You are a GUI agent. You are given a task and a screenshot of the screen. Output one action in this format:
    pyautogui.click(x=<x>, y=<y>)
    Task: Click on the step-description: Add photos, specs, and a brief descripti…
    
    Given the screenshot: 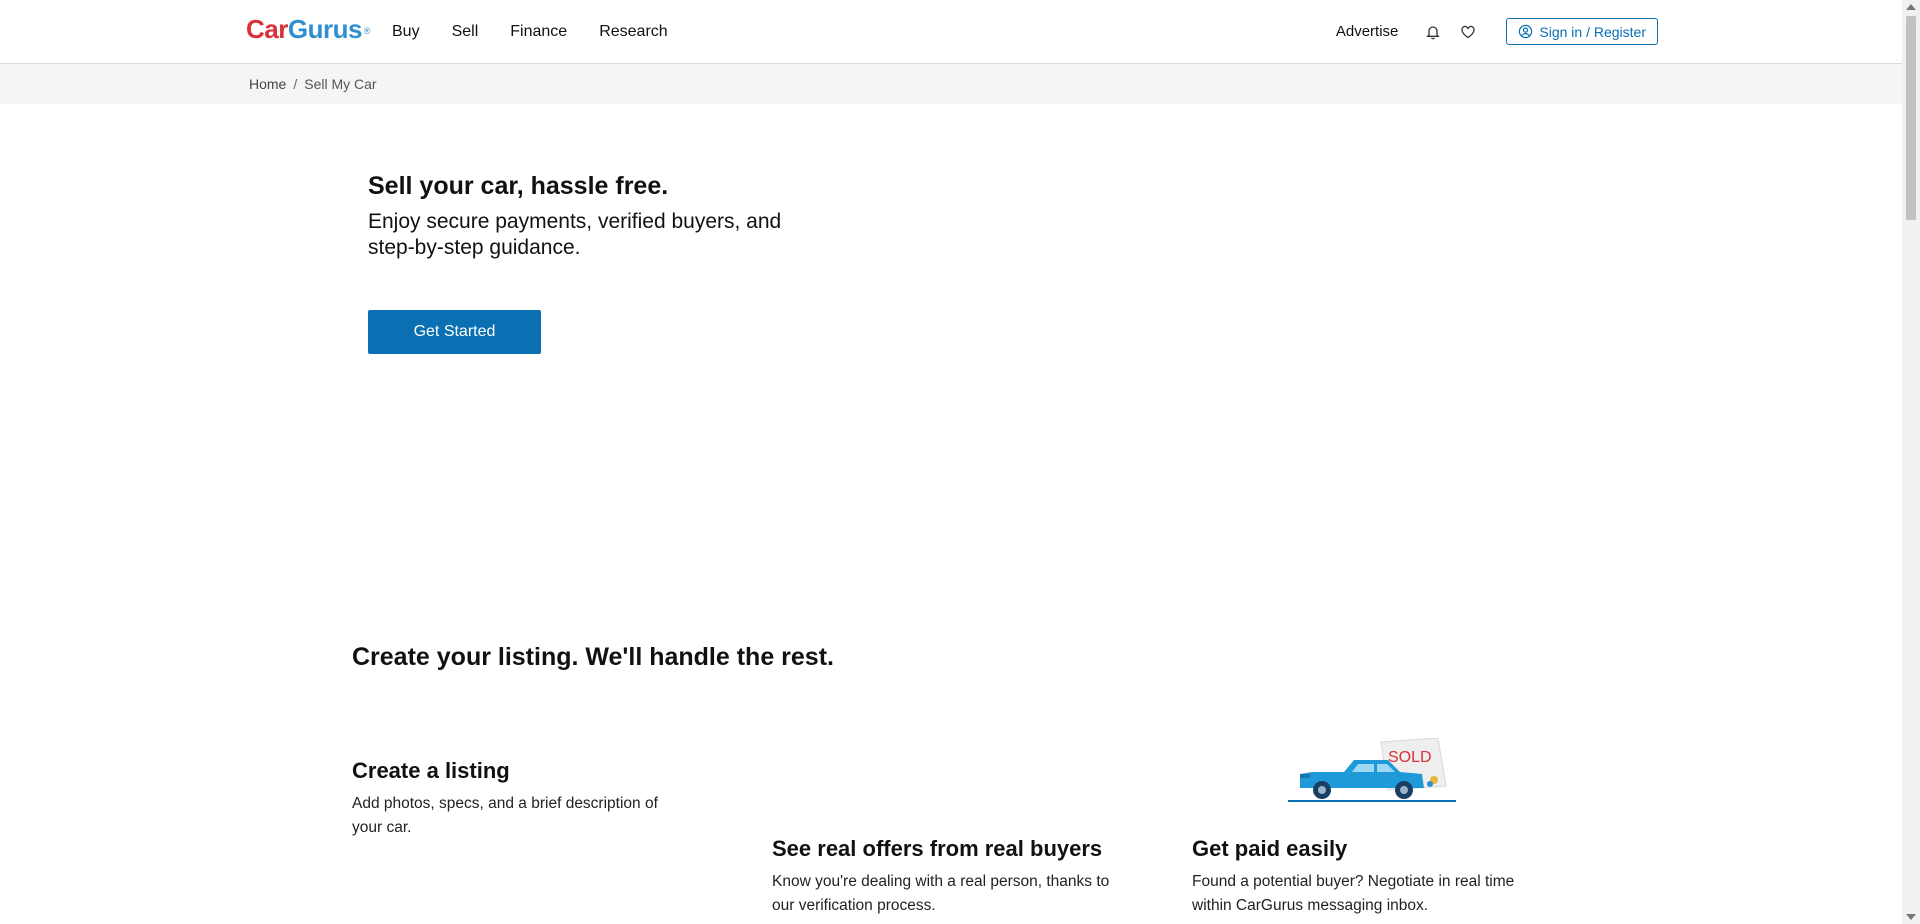 What is the action you would take?
    pyautogui.click(x=505, y=815)
    